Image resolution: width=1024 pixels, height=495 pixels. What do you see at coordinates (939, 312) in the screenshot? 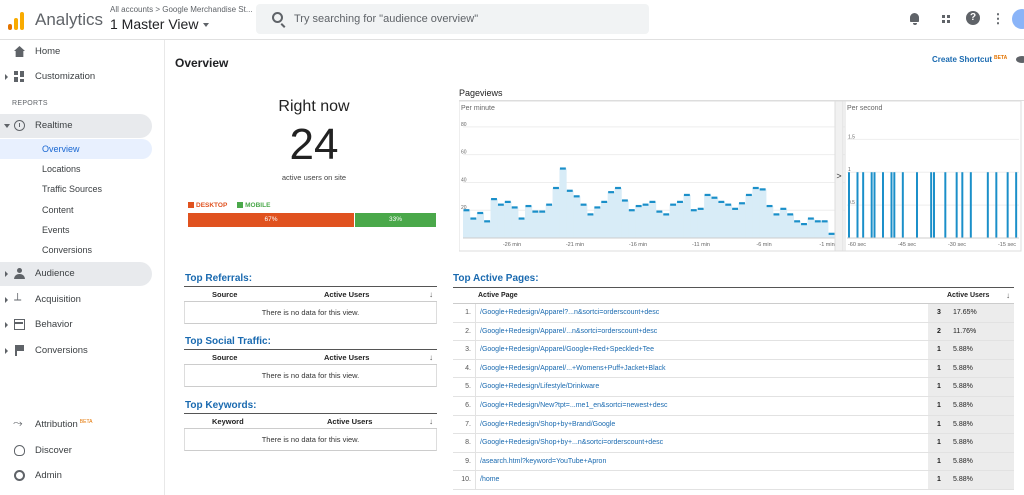
I see `active-users-count: 3` at bounding box center [939, 312].